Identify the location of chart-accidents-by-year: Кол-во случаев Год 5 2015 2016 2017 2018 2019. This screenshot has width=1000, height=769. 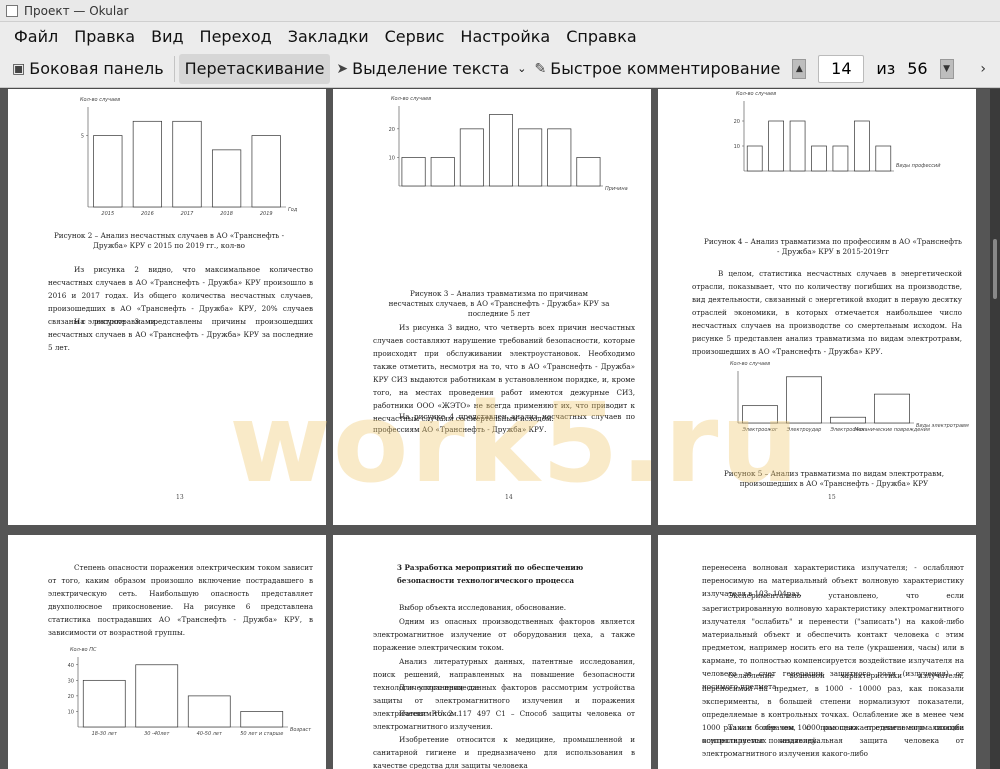
(189, 157).